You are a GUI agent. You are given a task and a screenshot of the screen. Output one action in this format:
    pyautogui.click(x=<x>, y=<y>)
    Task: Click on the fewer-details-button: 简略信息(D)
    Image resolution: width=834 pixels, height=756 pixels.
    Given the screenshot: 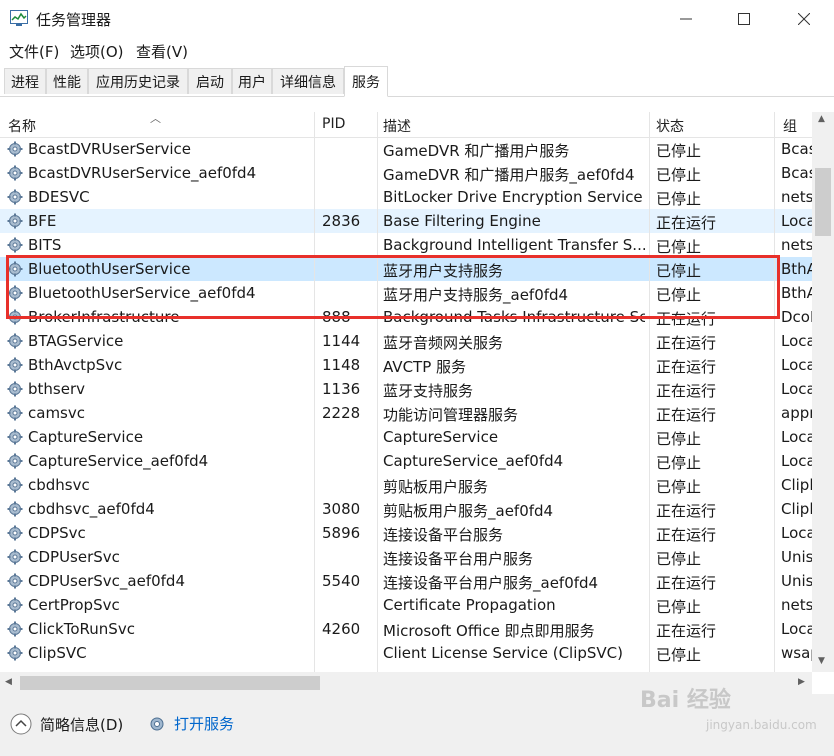 What is the action you would take?
    pyautogui.click(x=66, y=724)
    